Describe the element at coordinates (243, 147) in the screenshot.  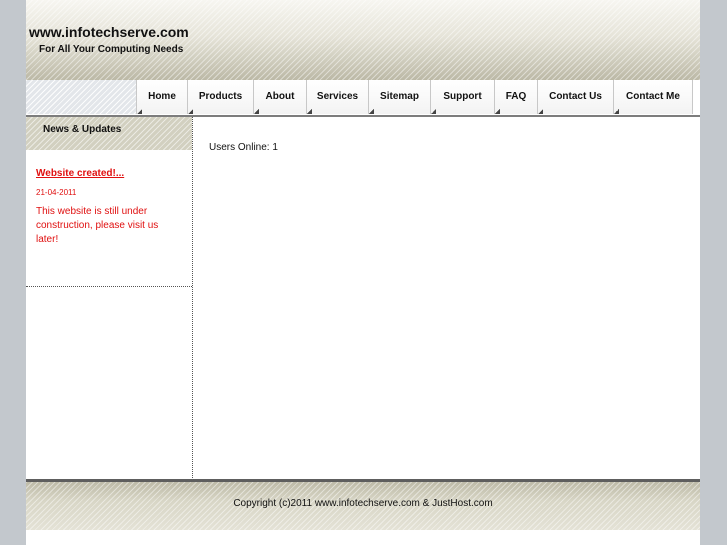
I see `users-online-counter: Users Online: 1` at that location.